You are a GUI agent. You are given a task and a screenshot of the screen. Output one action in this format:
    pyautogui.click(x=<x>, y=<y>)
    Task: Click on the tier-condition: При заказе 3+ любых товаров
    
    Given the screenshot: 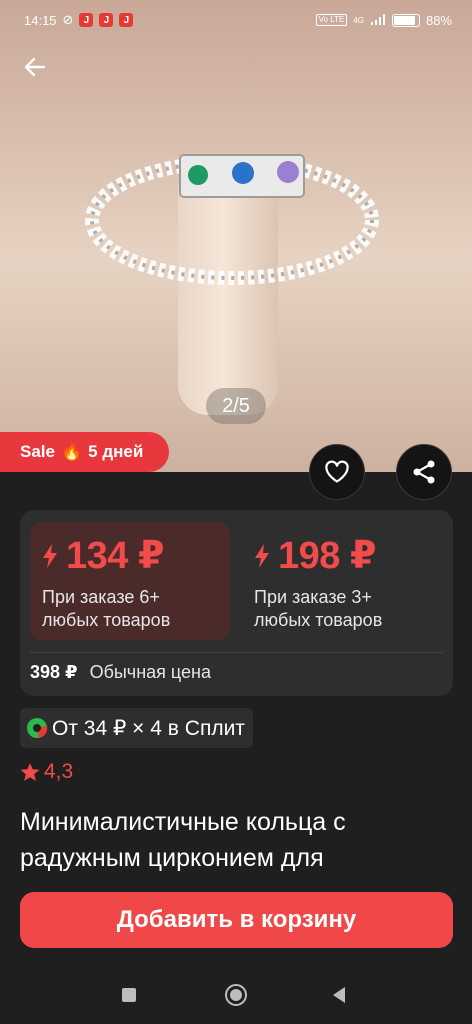 What is the action you would take?
    pyautogui.click(x=318, y=608)
    